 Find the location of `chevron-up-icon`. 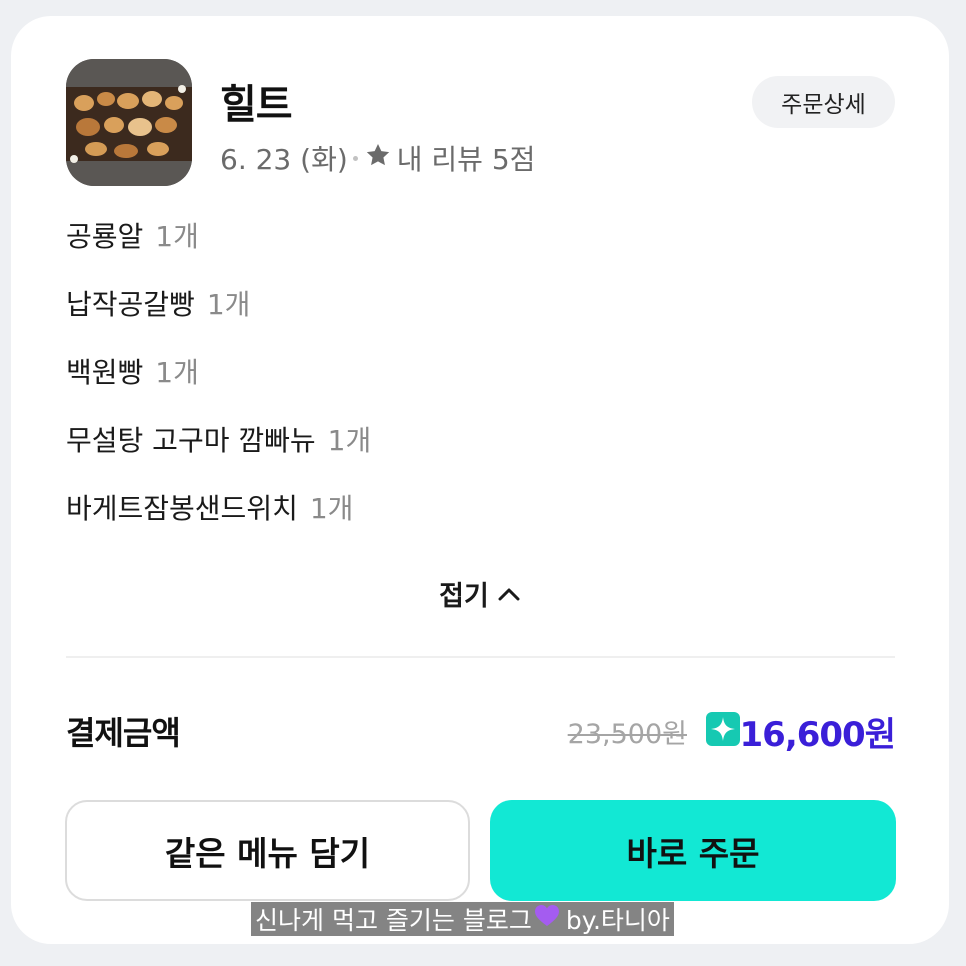

chevron-up-icon is located at coordinates (509, 594).